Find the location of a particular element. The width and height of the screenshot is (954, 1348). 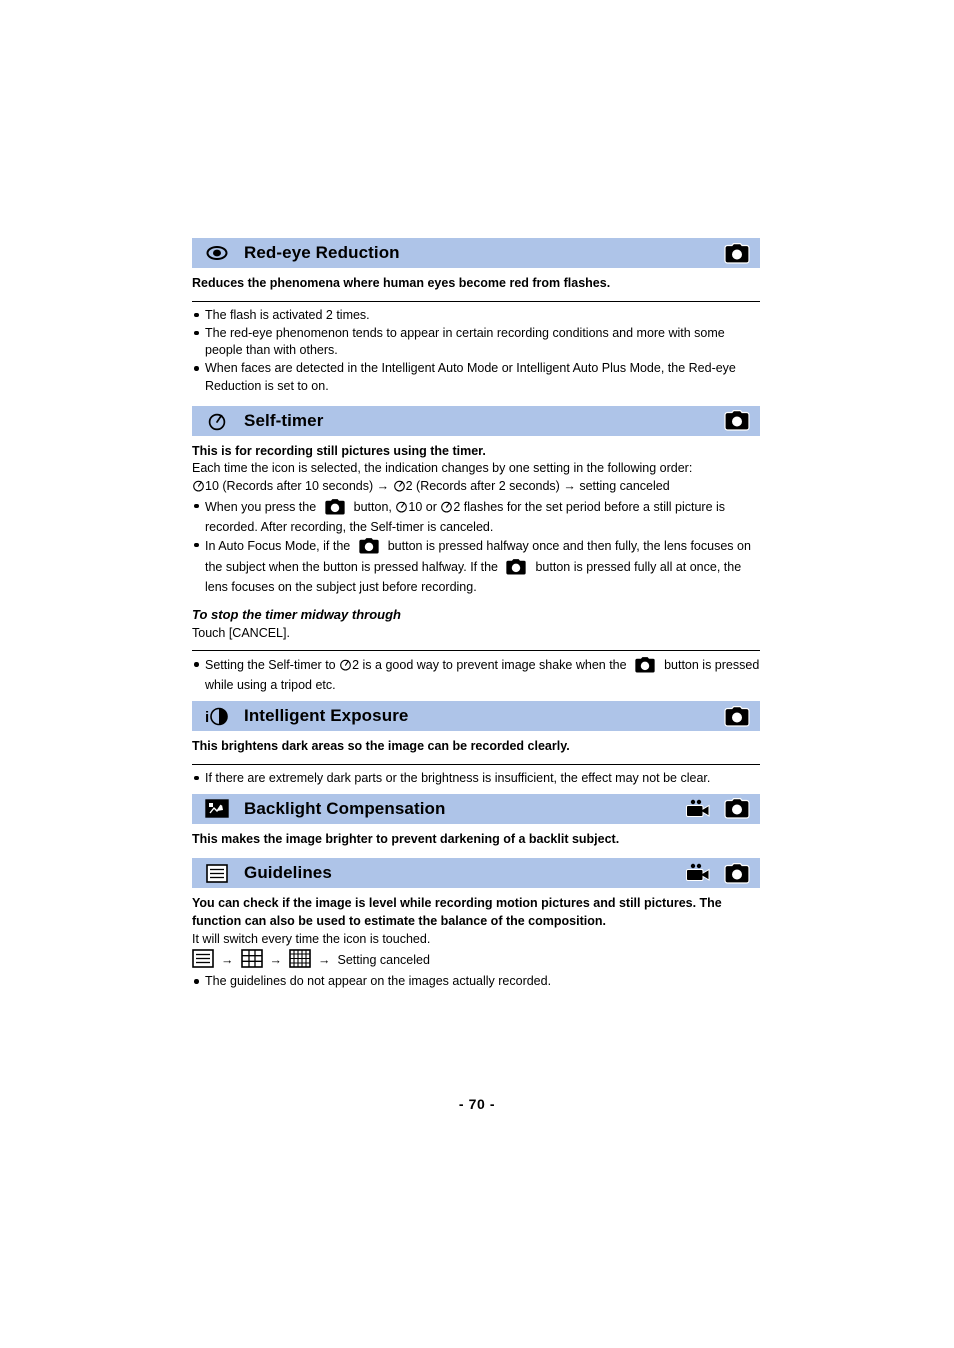

section-header-guidelines: Guidelines is located at coordinates (476, 873).